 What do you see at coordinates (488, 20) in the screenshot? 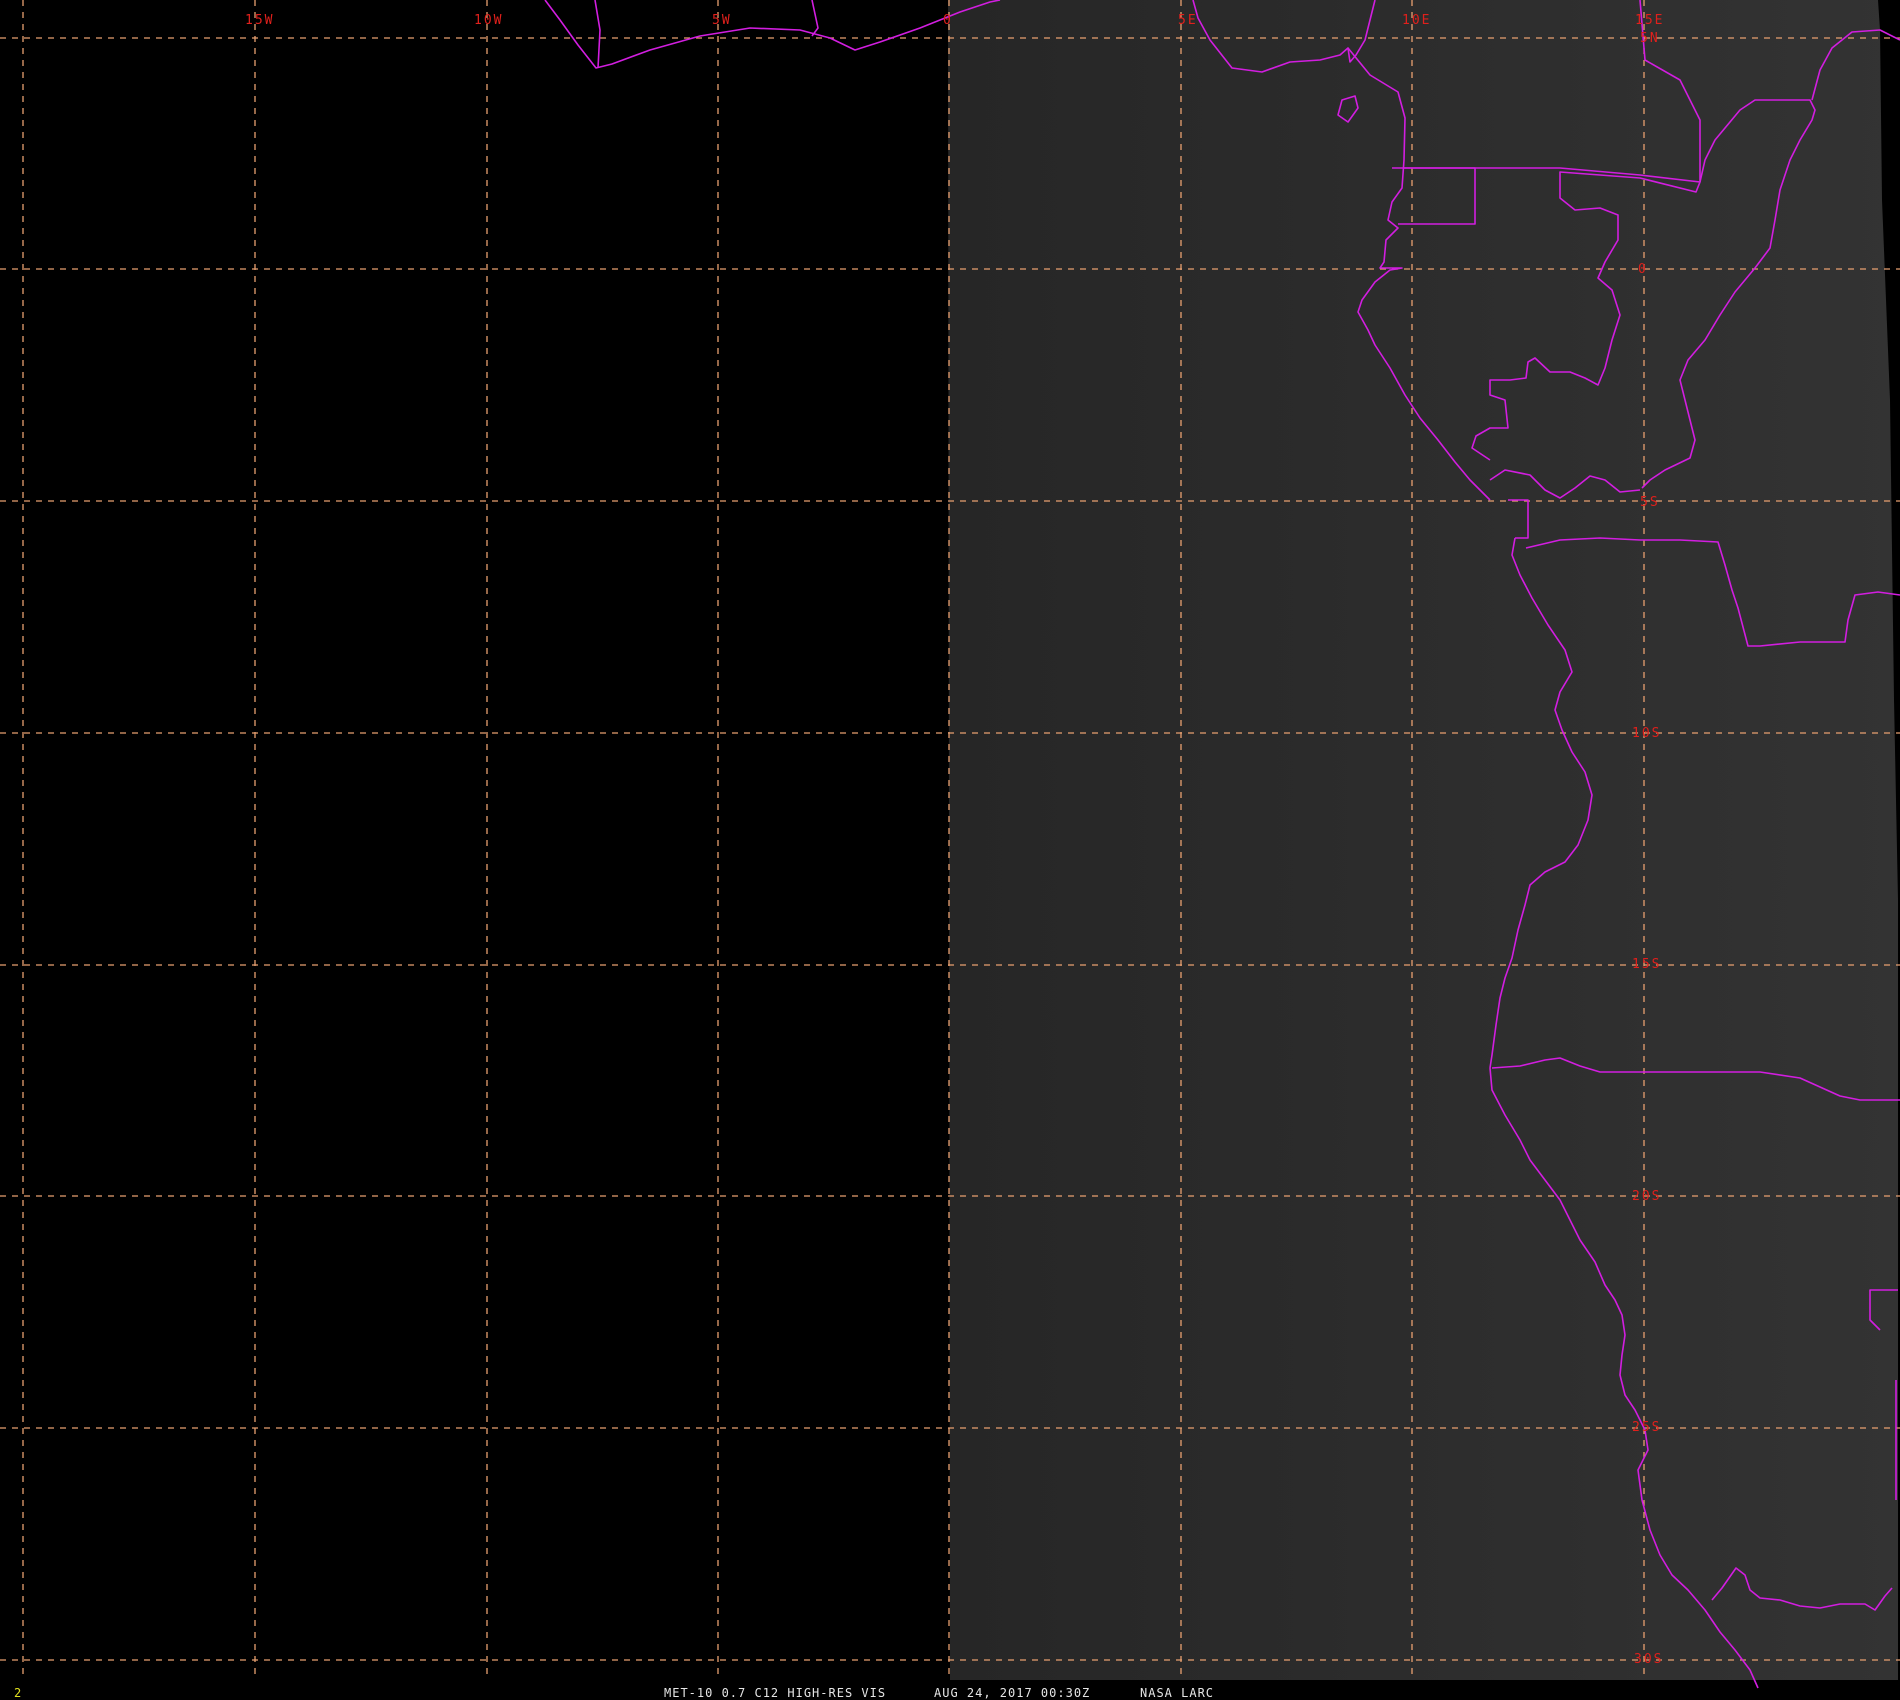
I see `lon-label-10w: 10W` at bounding box center [488, 20].